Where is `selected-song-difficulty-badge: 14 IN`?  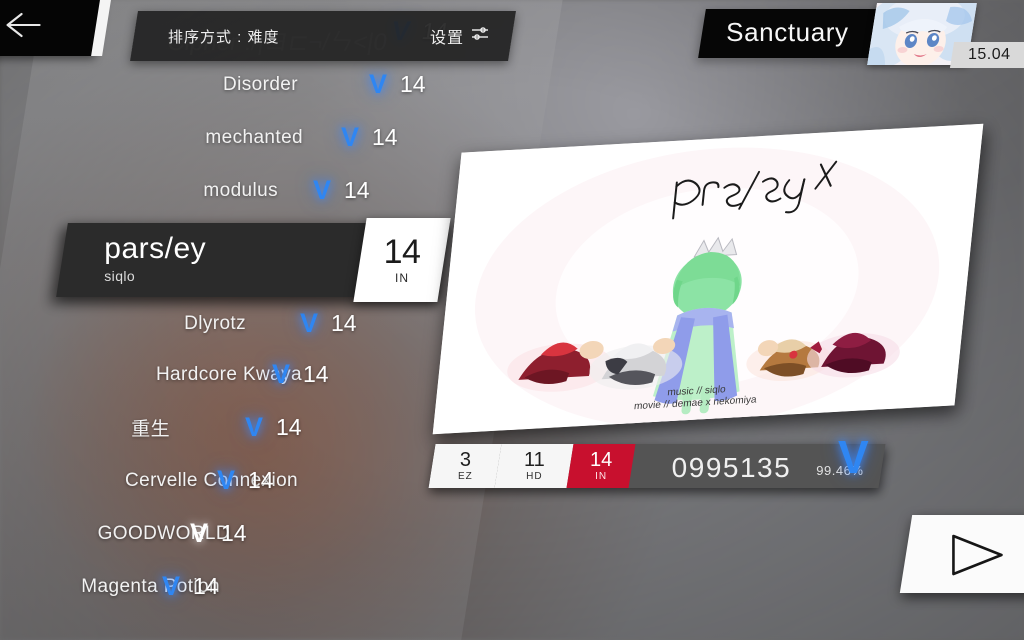 selected-song-difficulty-badge: 14 IN is located at coordinates (402, 260).